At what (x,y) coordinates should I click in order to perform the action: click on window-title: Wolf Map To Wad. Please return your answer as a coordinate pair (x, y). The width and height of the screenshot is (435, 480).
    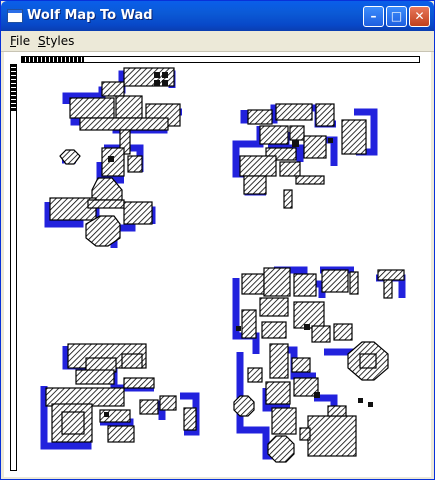
    Looking at the image, I should click on (90, 15).